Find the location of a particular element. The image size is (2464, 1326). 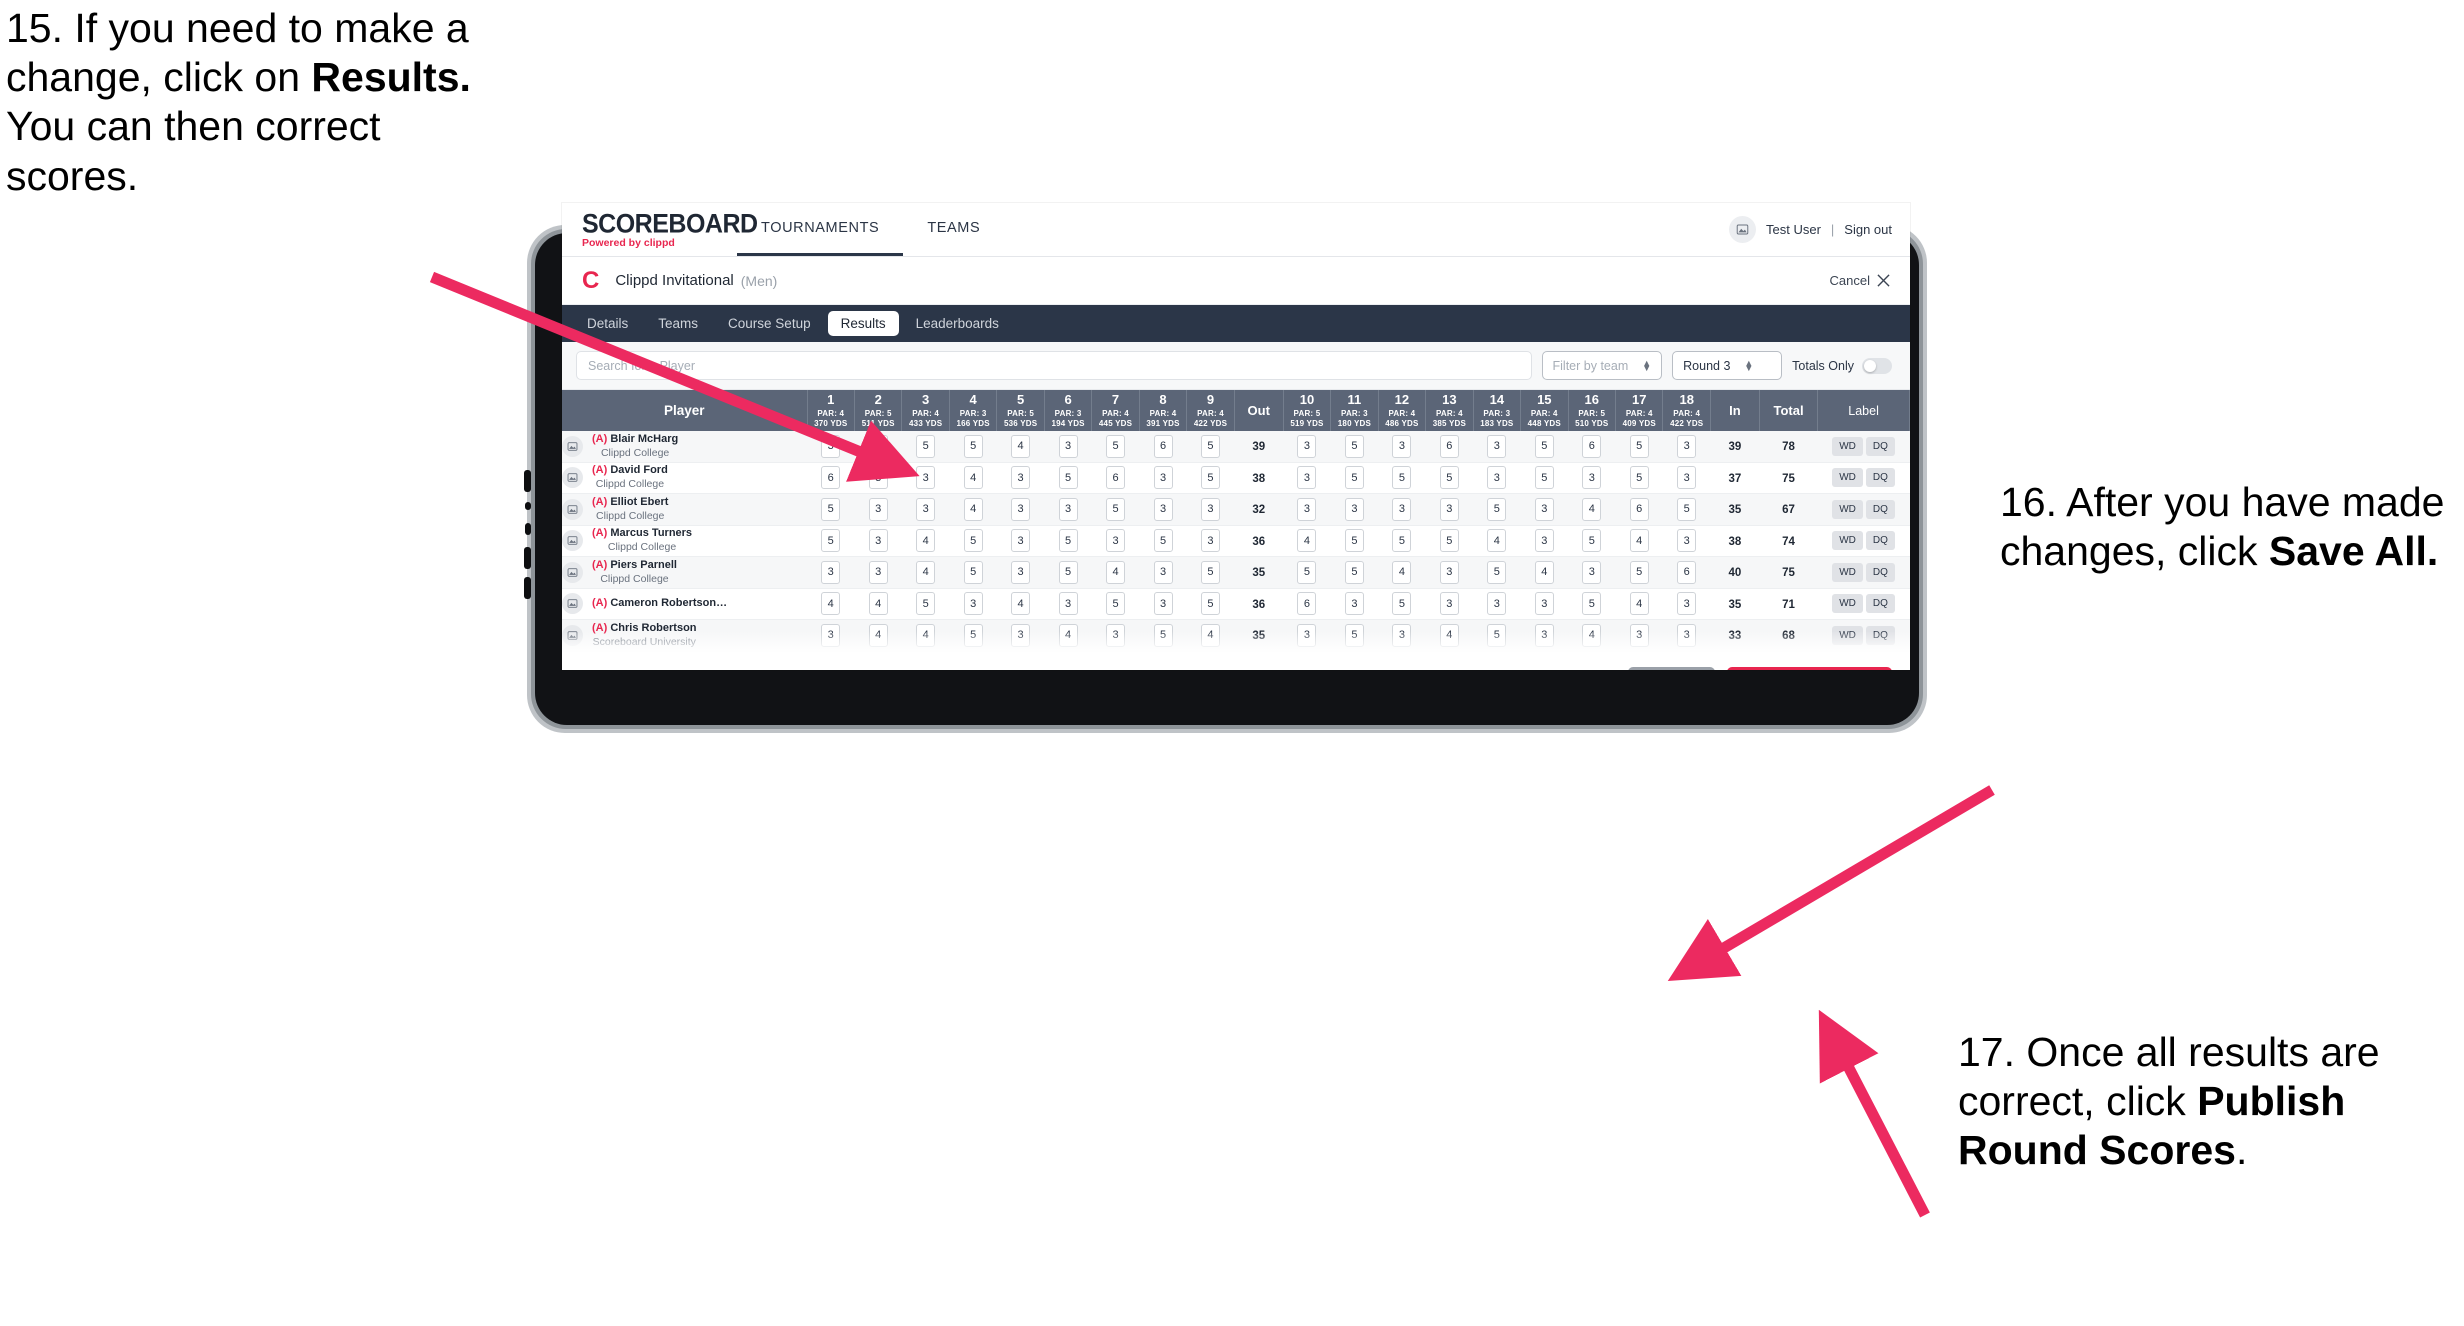

sign-out-link: Sign out is located at coordinates (1868, 229).